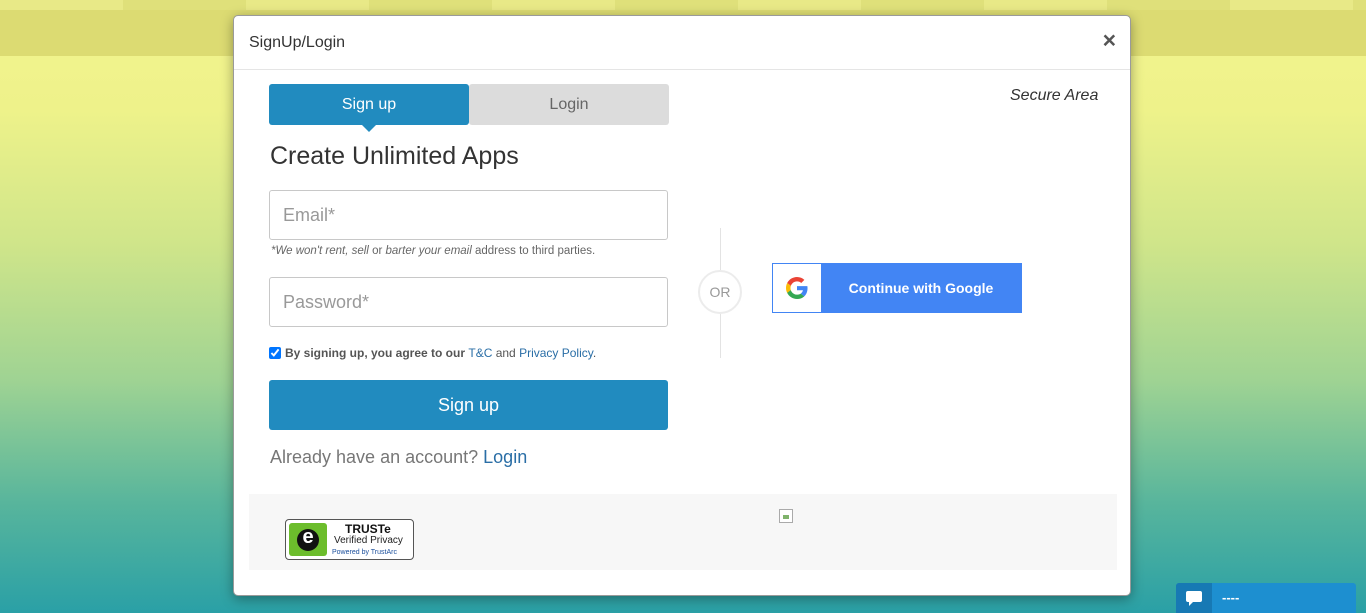 This screenshot has height=613, width=1366. What do you see at coordinates (786, 516) in the screenshot?
I see `broken-image-icon` at bounding box center [786, 516].